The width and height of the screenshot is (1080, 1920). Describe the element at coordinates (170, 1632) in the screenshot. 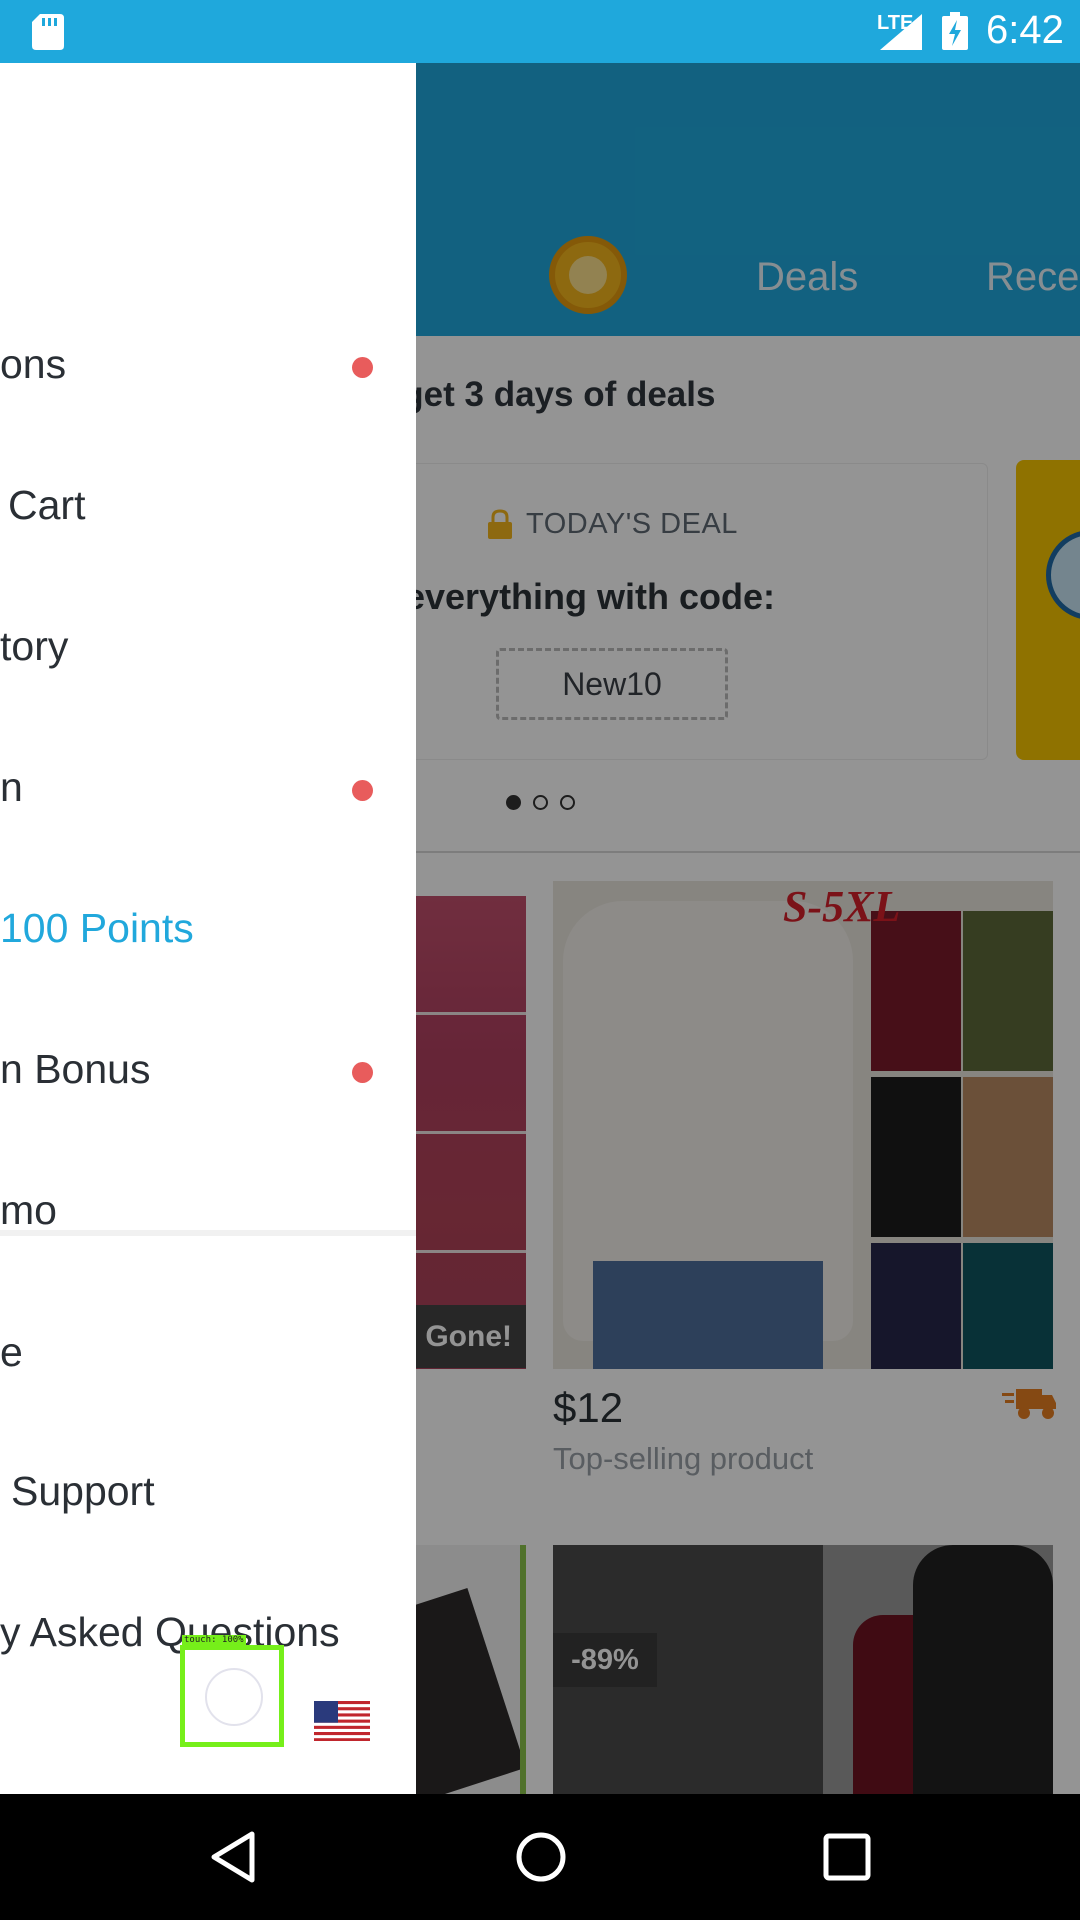

I see `drawer-item-label: y Asked Questions` at that location.